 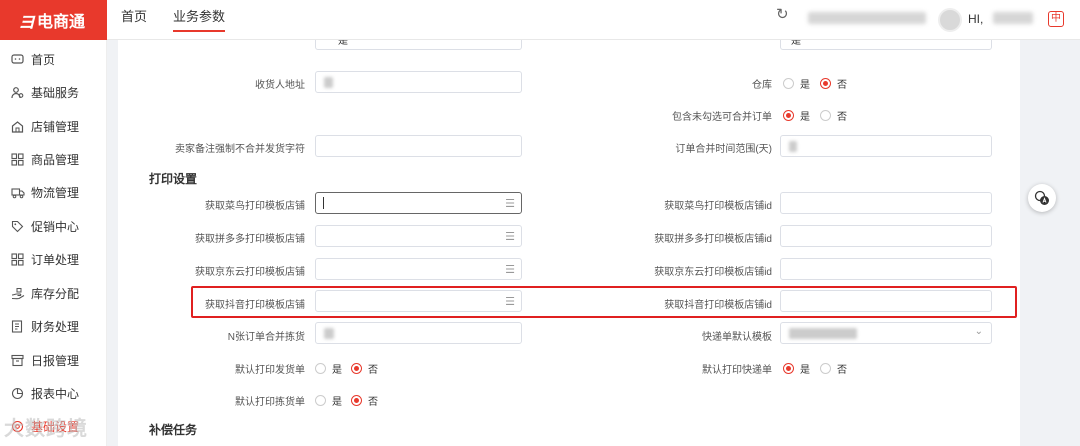 I want to click on pdd-shop-id-field, so click(x=886, y=236).